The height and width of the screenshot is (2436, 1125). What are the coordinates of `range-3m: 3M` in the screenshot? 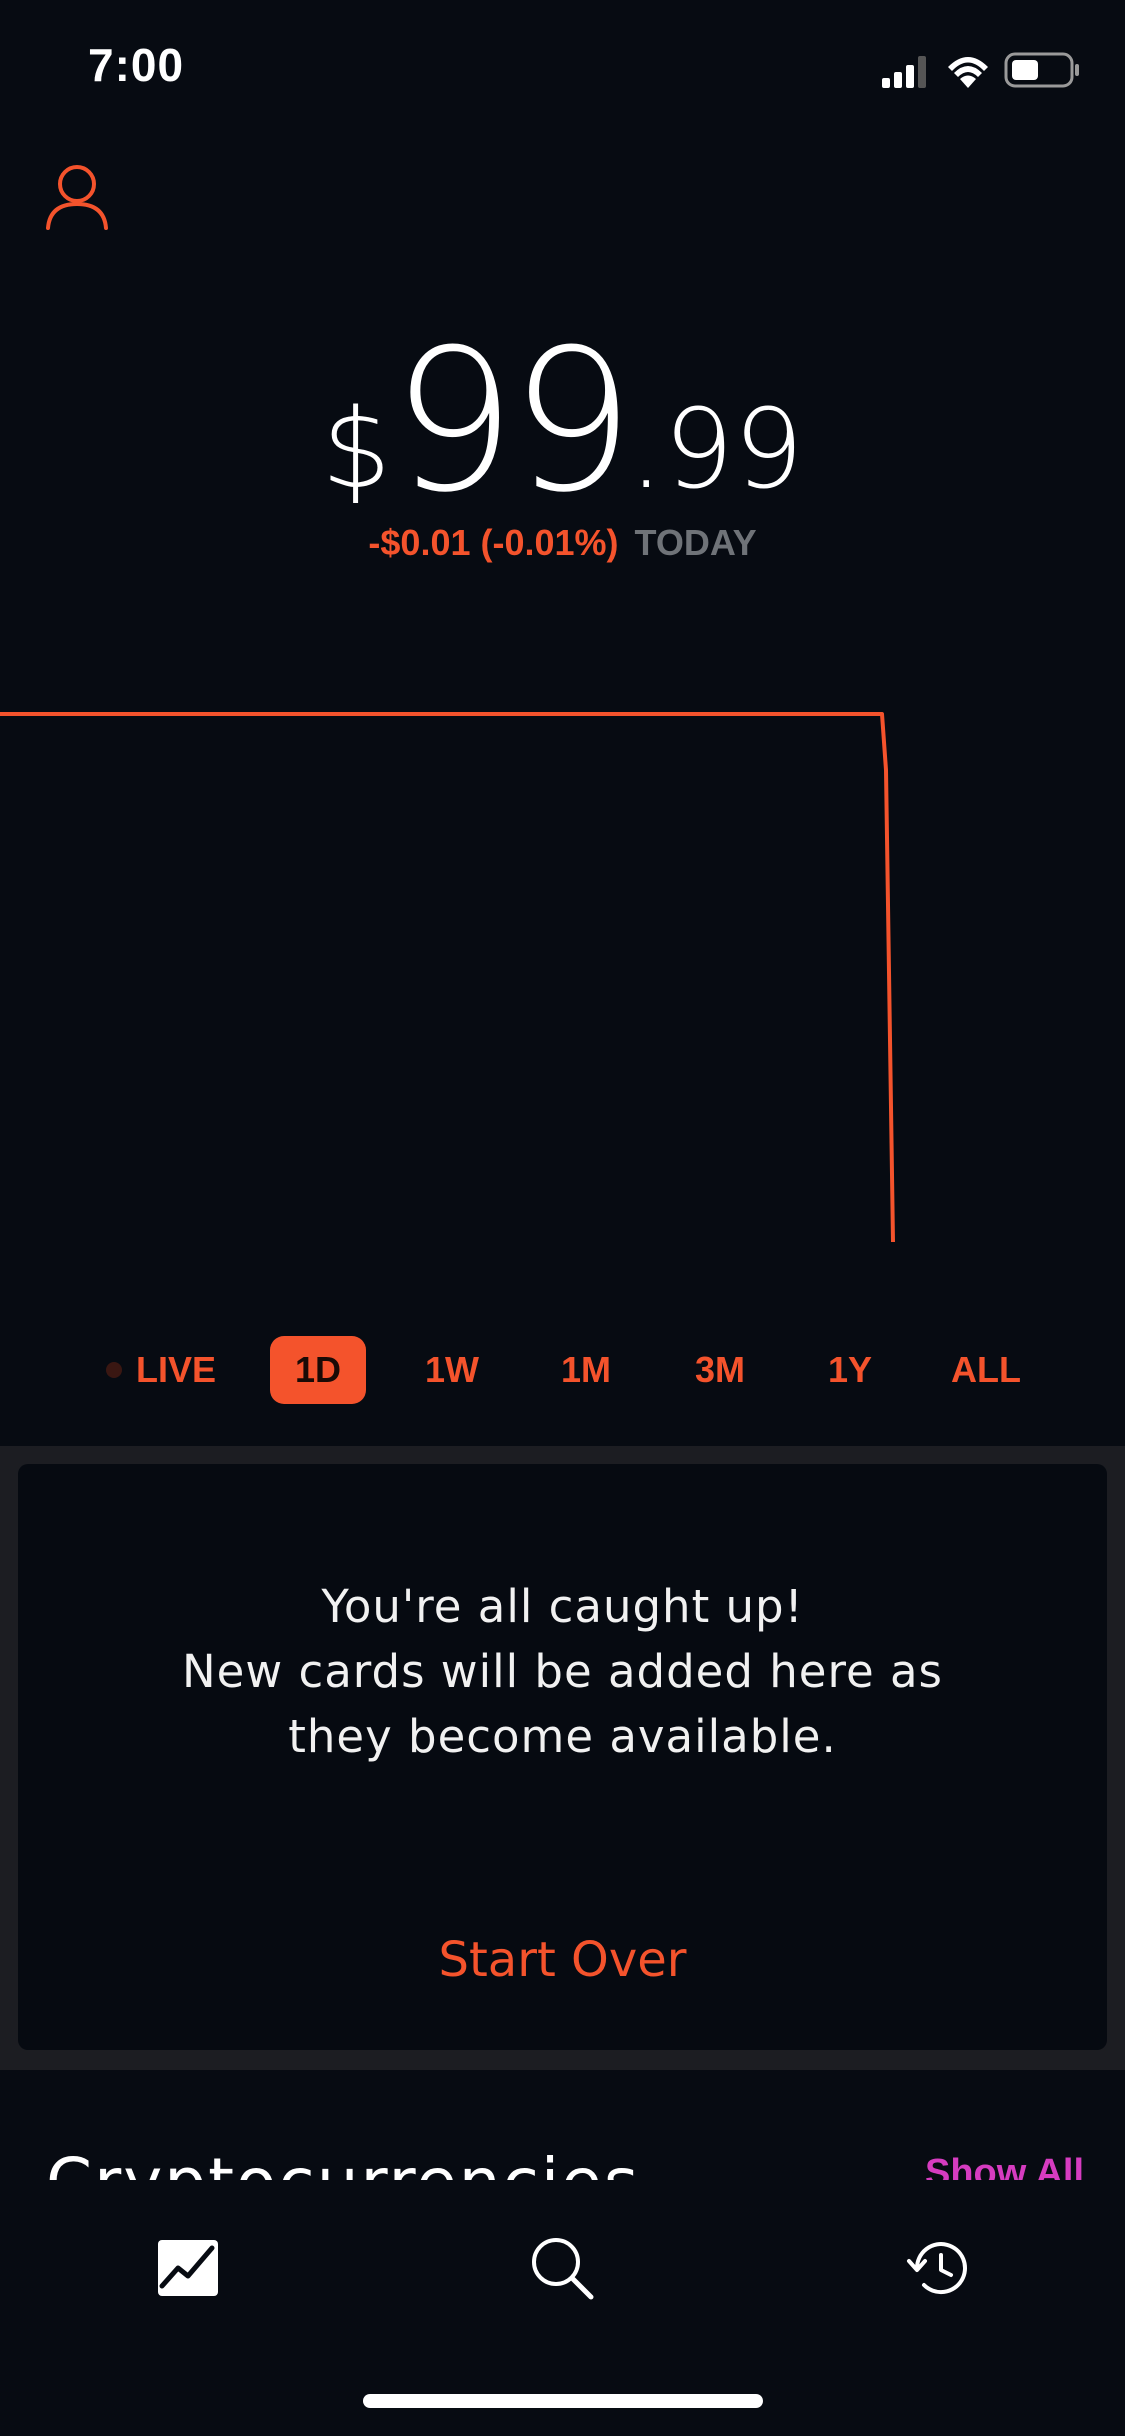 It's located at (720, 1370).